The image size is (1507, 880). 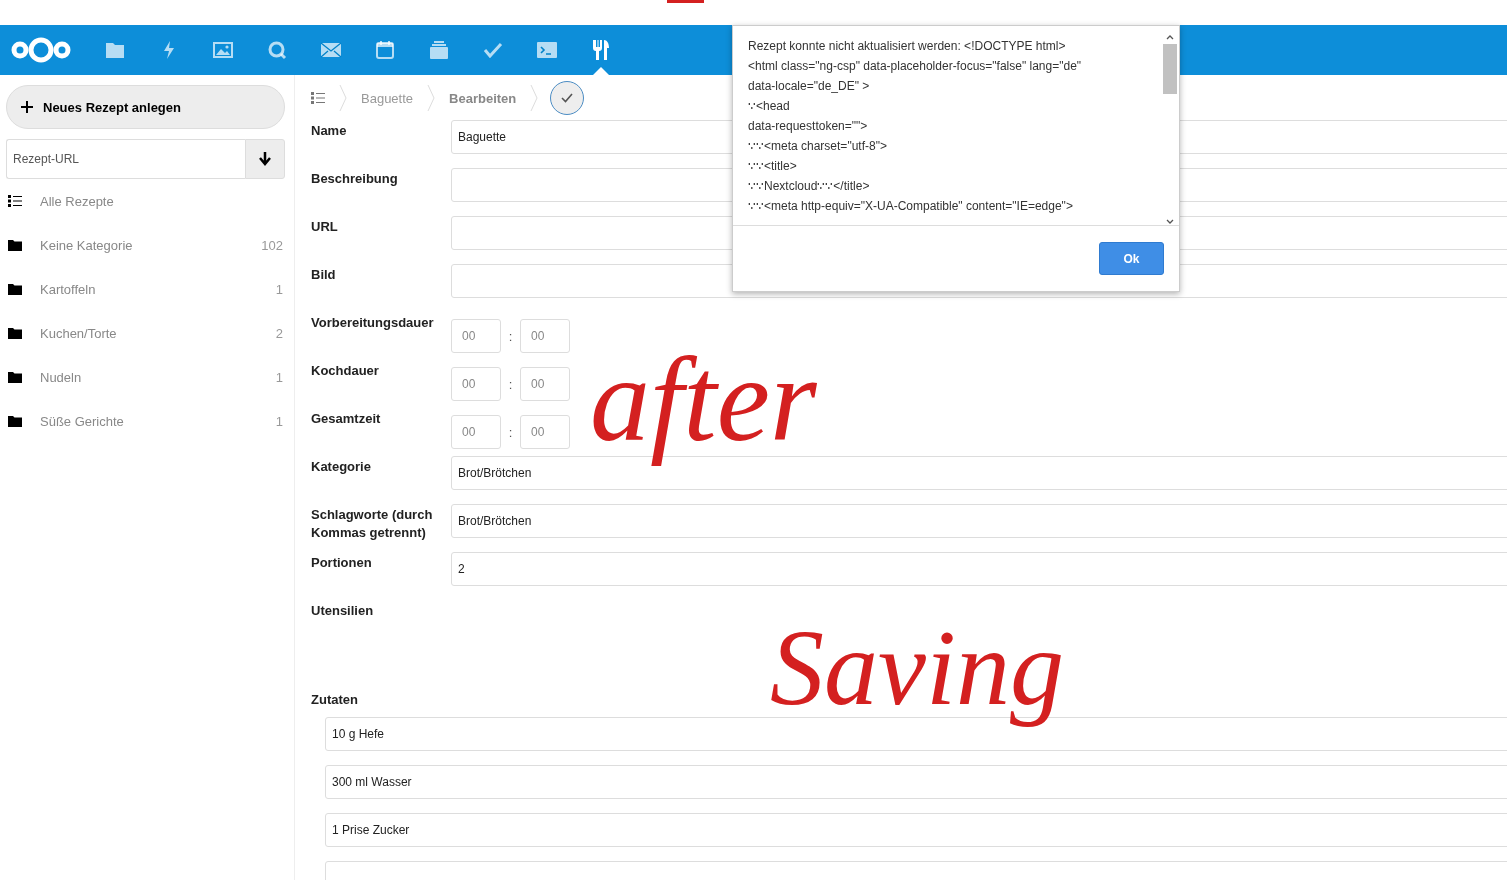 I want to click on ingredient-field: 300 ml Wasser, so click(x=916, y=782).